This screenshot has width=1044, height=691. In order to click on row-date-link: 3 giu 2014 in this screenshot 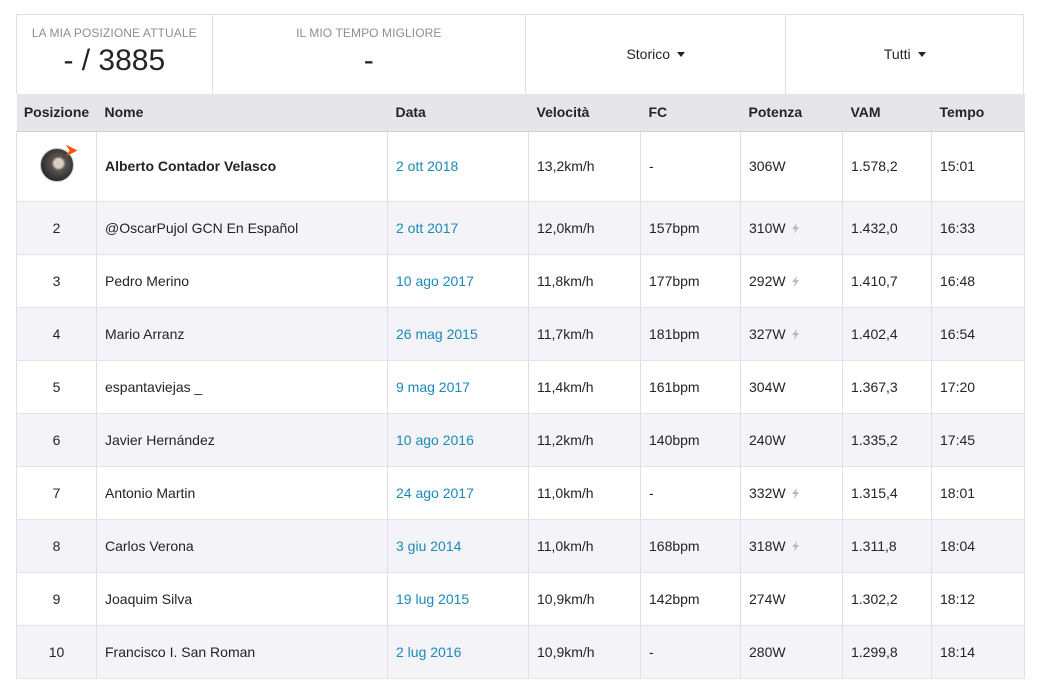, I will do `click(458, 546)`.